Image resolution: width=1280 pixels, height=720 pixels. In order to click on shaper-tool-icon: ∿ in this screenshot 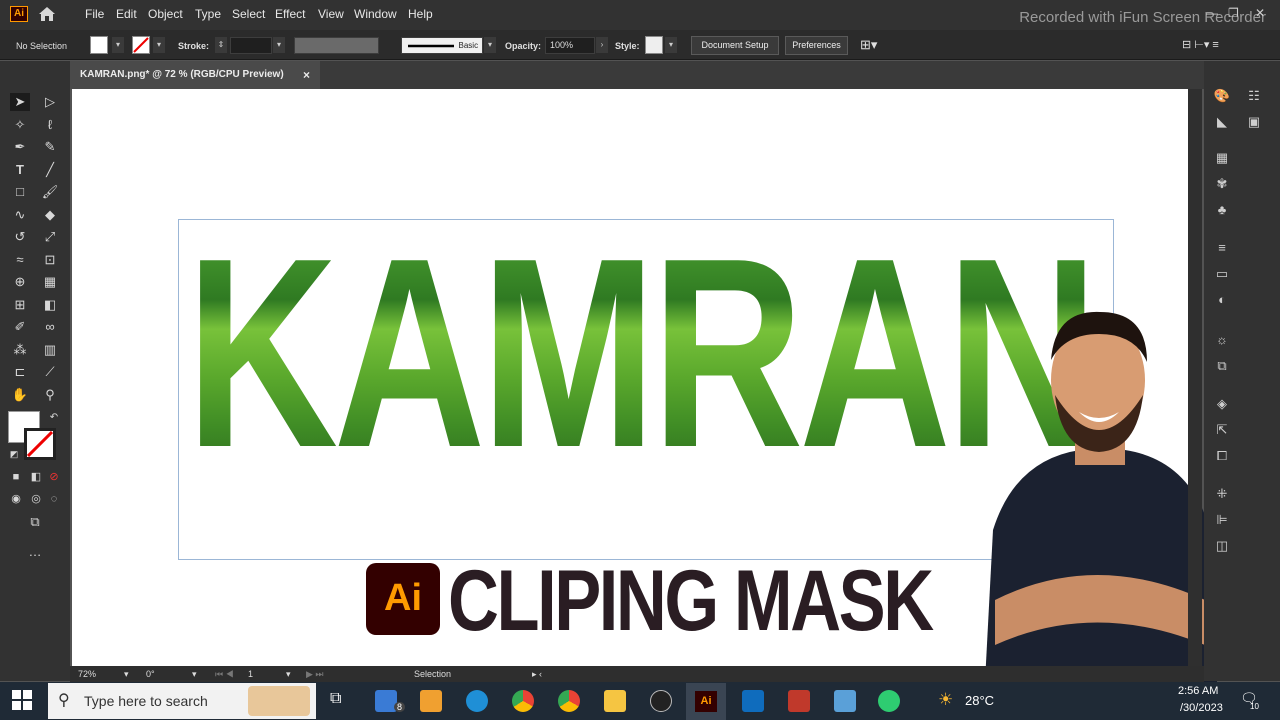, I will do `click(20, 215)`.